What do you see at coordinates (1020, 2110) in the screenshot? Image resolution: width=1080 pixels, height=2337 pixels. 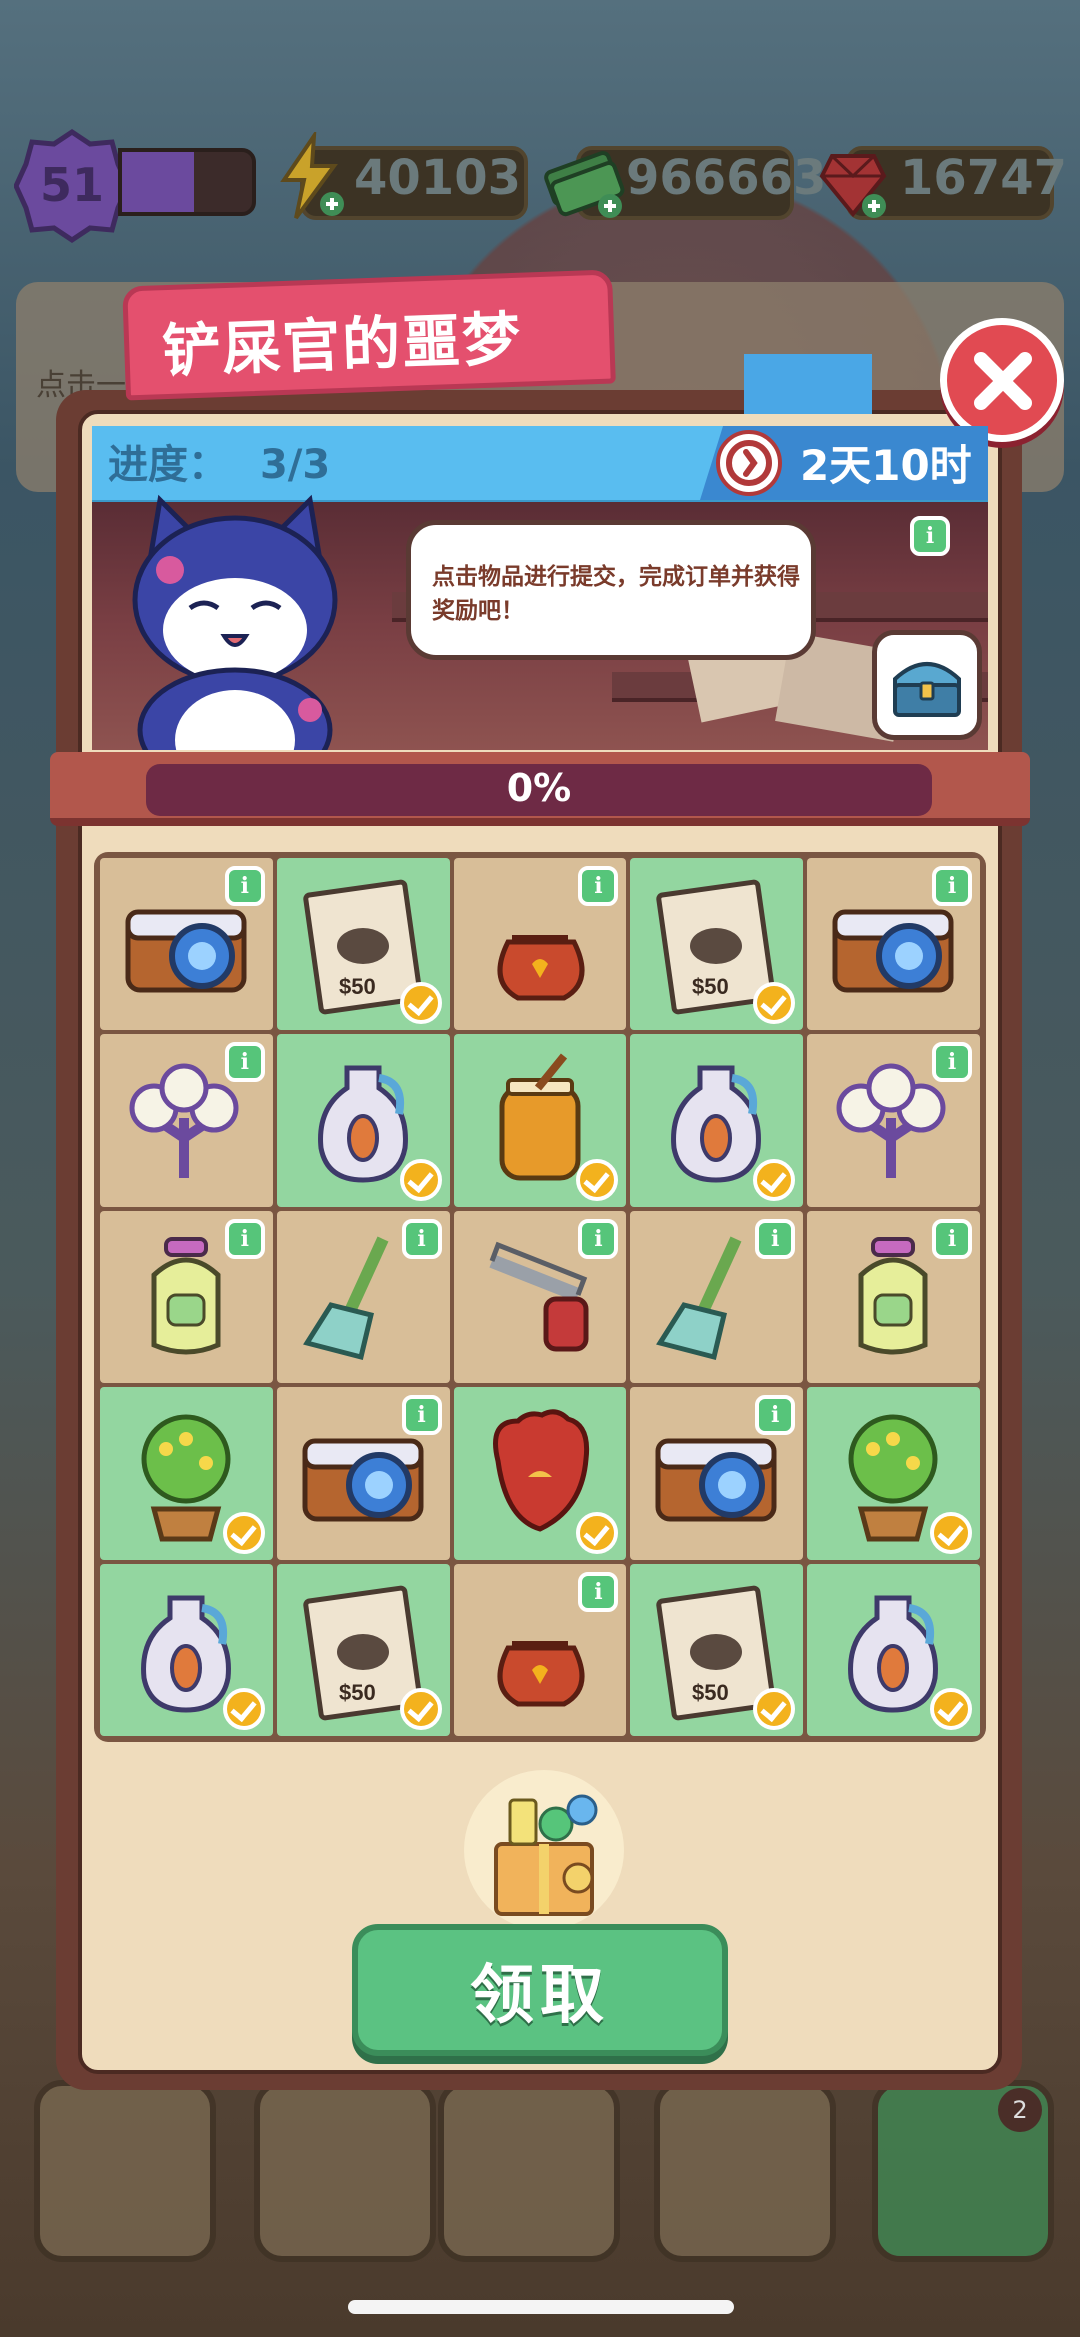 I see `notification-badge: 2` at bounding box center [1020, 2110].